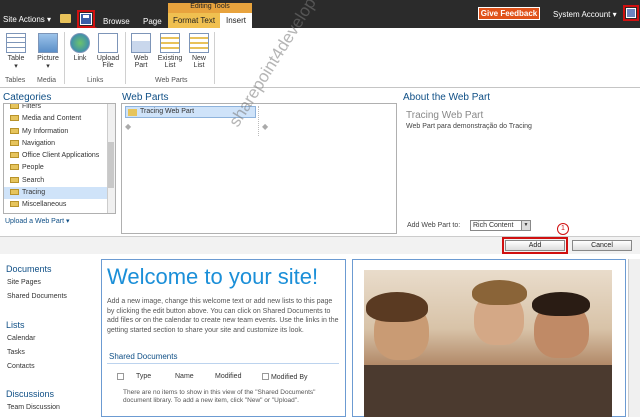  Describe the element at coordinates (34, 193) in the screenshot. I see `category-label: Tracing` at that location.